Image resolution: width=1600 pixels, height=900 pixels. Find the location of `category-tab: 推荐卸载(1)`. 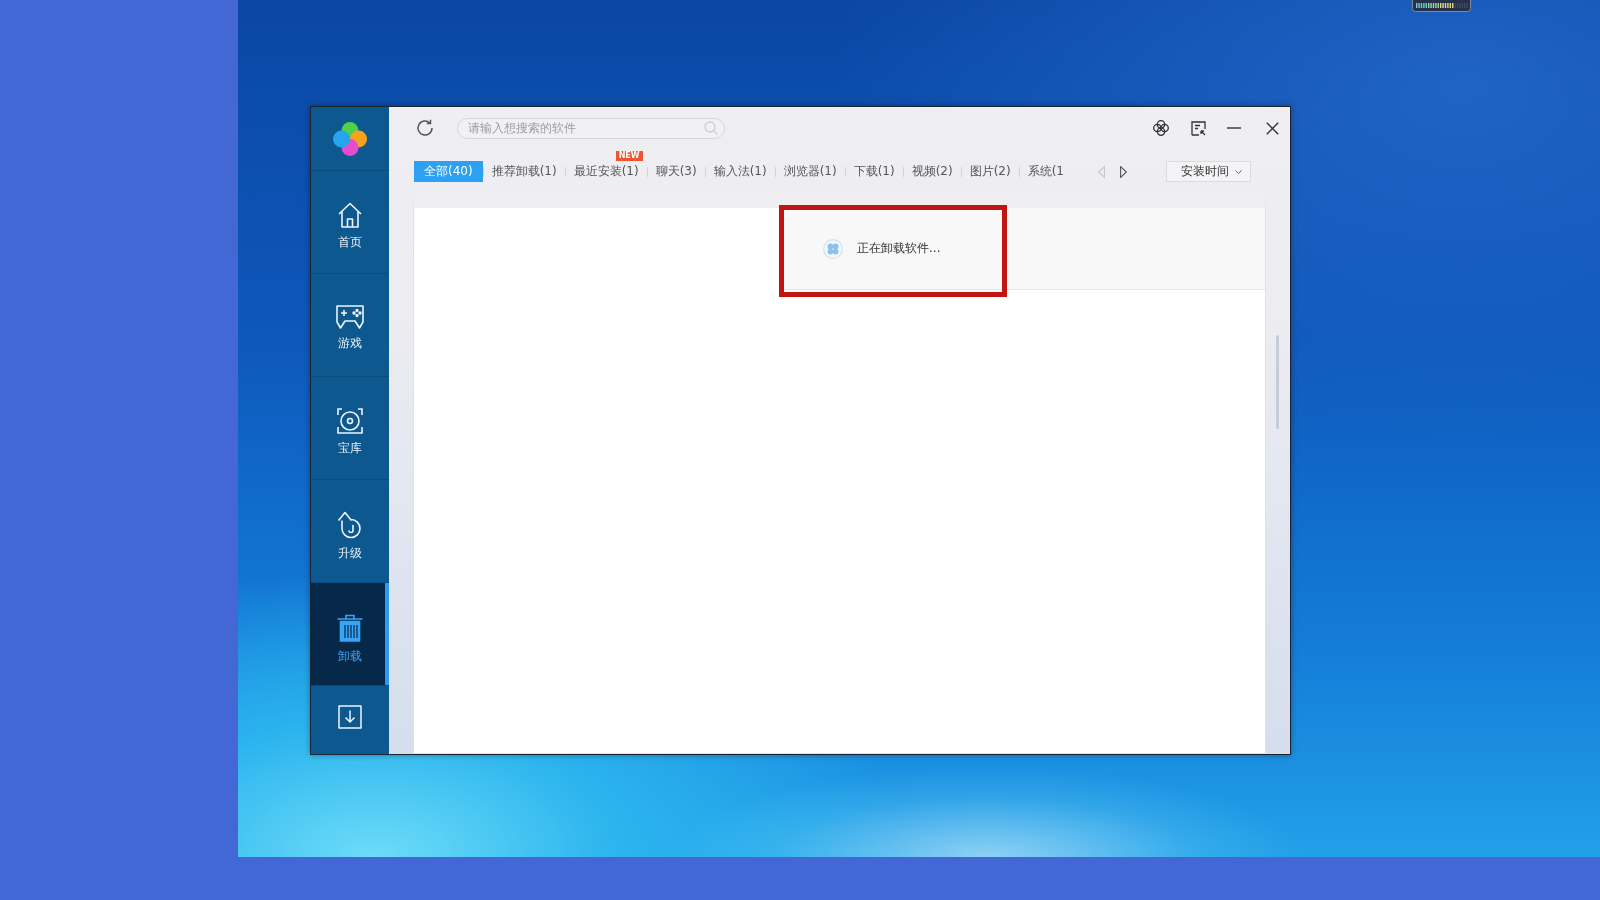

category-tab: 推荐卸载(1) is located at coordinates (524, 171).